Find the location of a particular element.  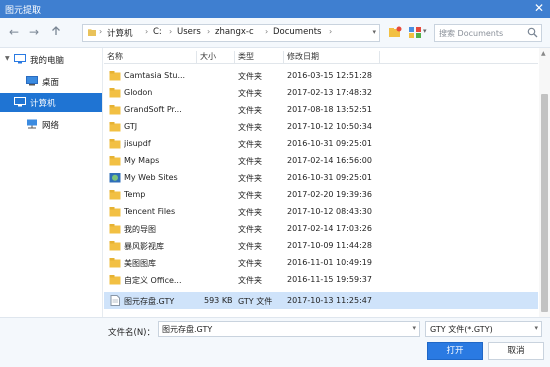

scrollbar-thumb is located at coordinates (544, 203).